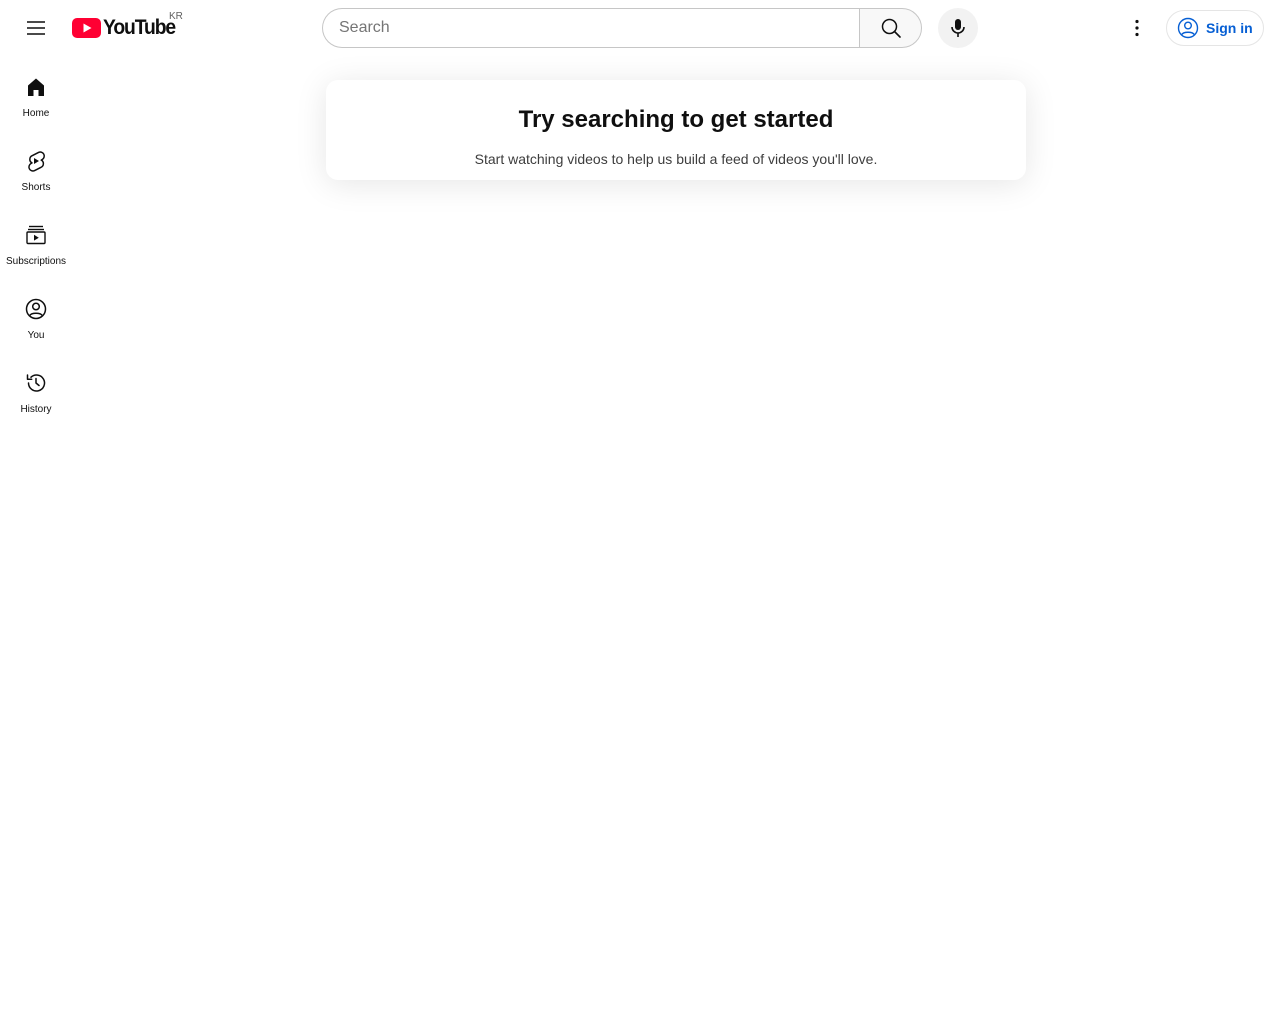  I want to click on search-input, so click(590, 28).